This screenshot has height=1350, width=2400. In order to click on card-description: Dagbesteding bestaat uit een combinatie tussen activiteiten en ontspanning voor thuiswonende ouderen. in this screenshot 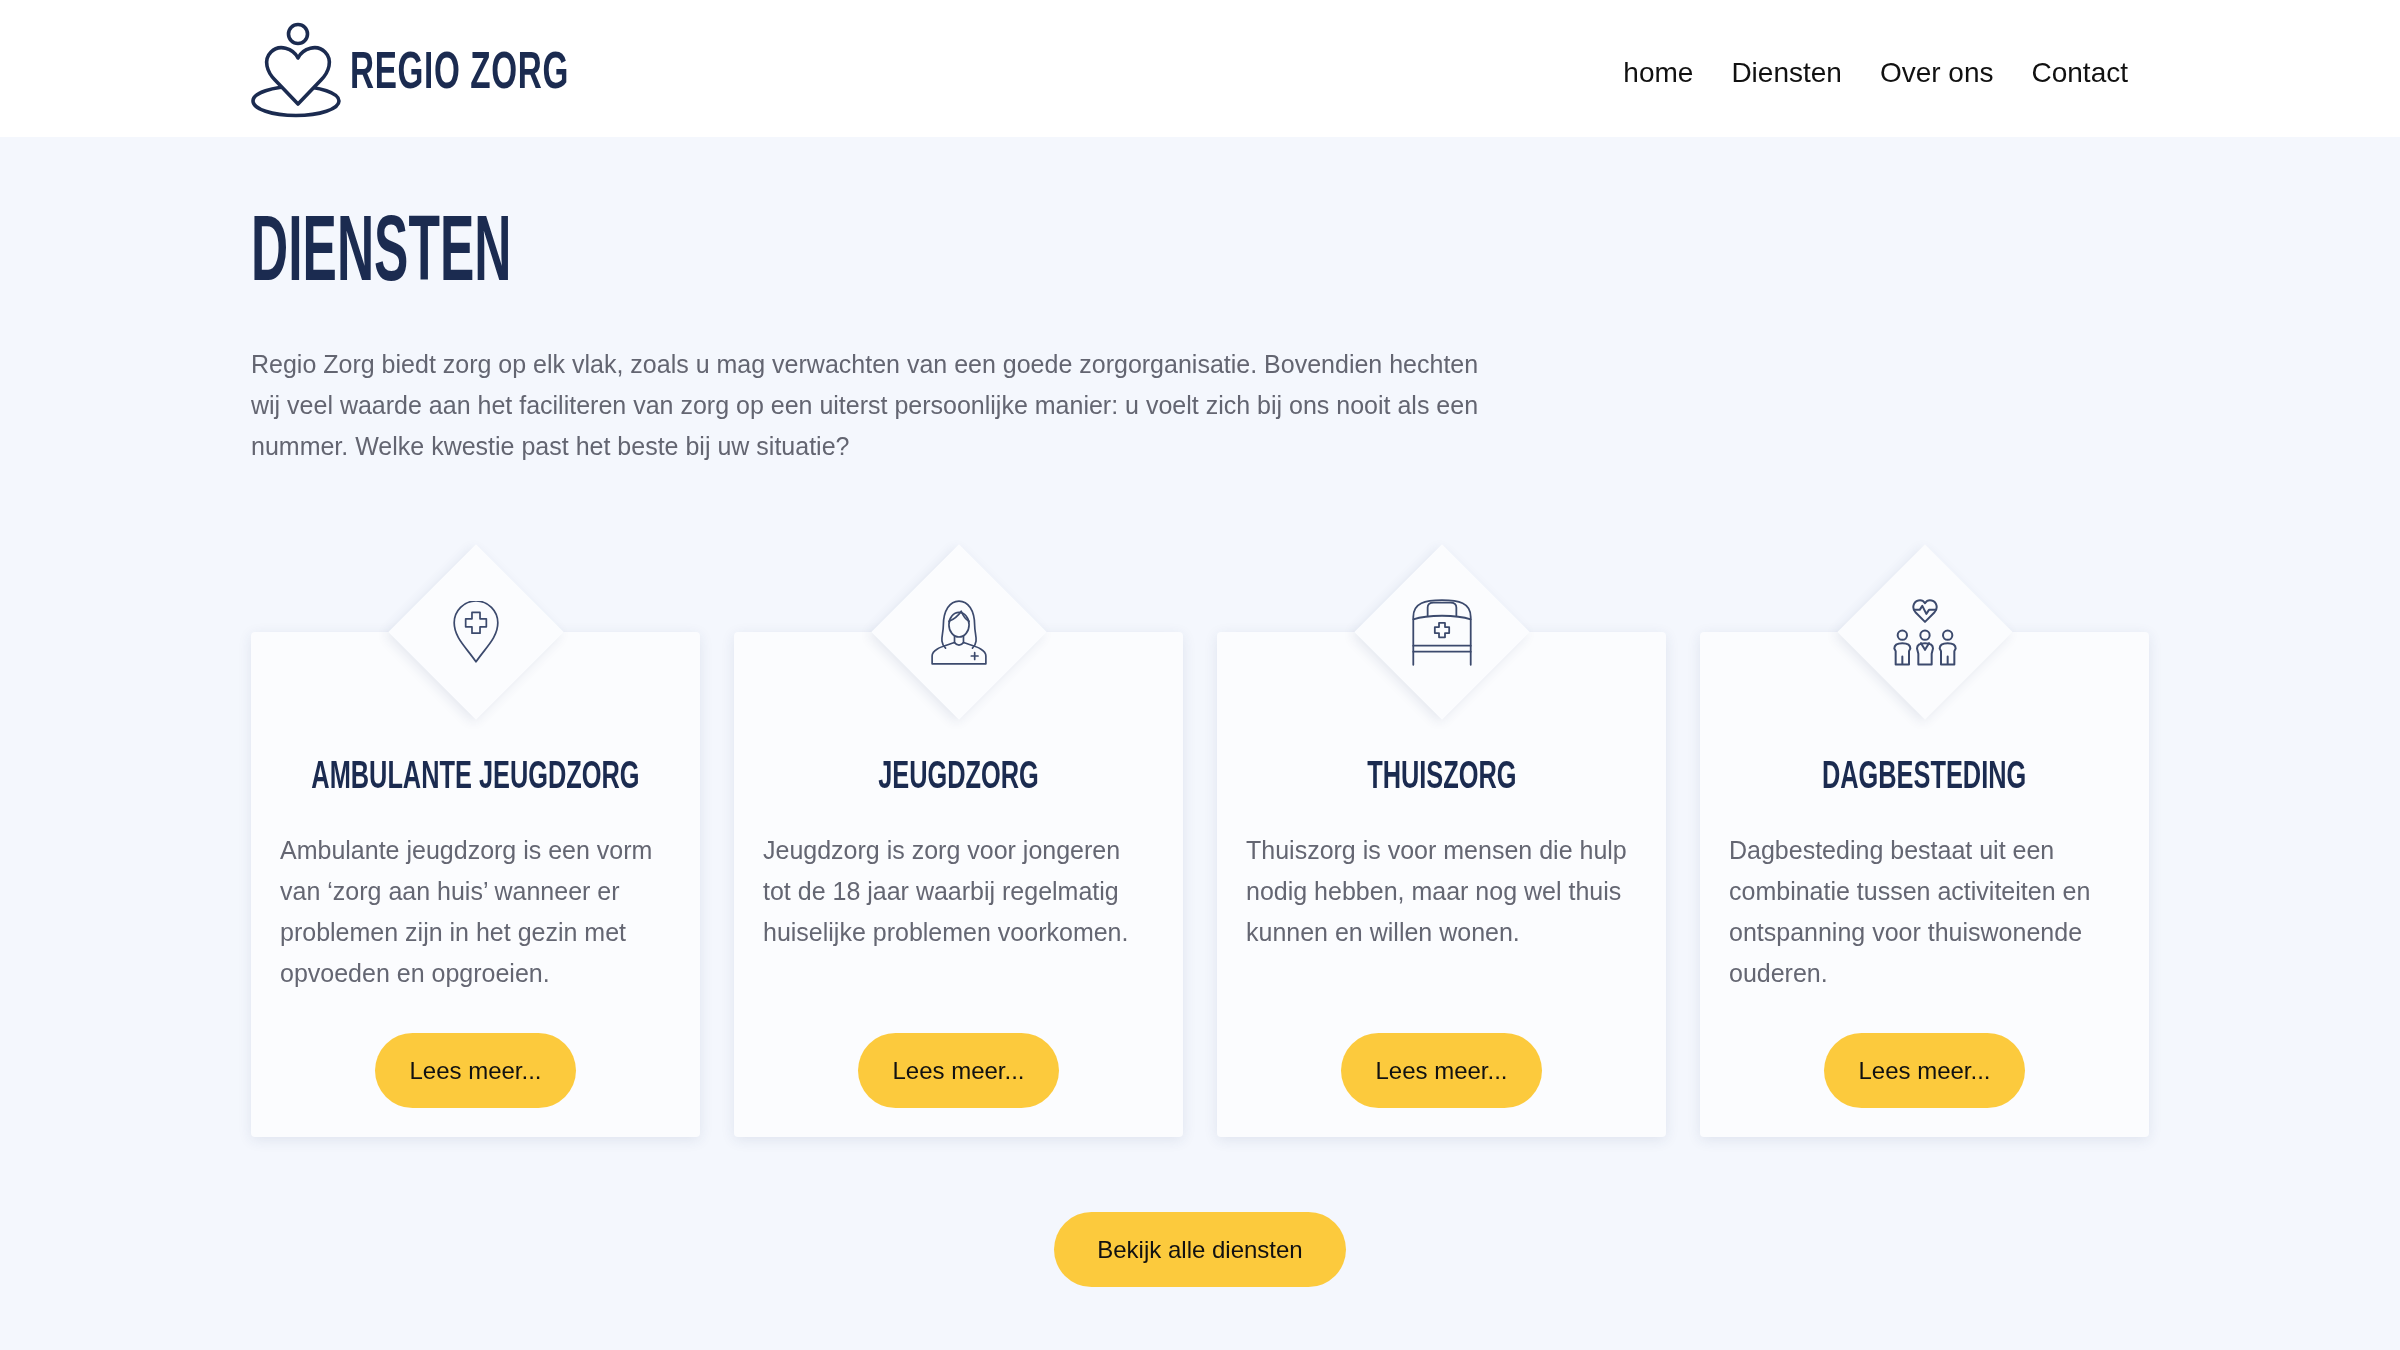, I will do `click(1910, 912)`.